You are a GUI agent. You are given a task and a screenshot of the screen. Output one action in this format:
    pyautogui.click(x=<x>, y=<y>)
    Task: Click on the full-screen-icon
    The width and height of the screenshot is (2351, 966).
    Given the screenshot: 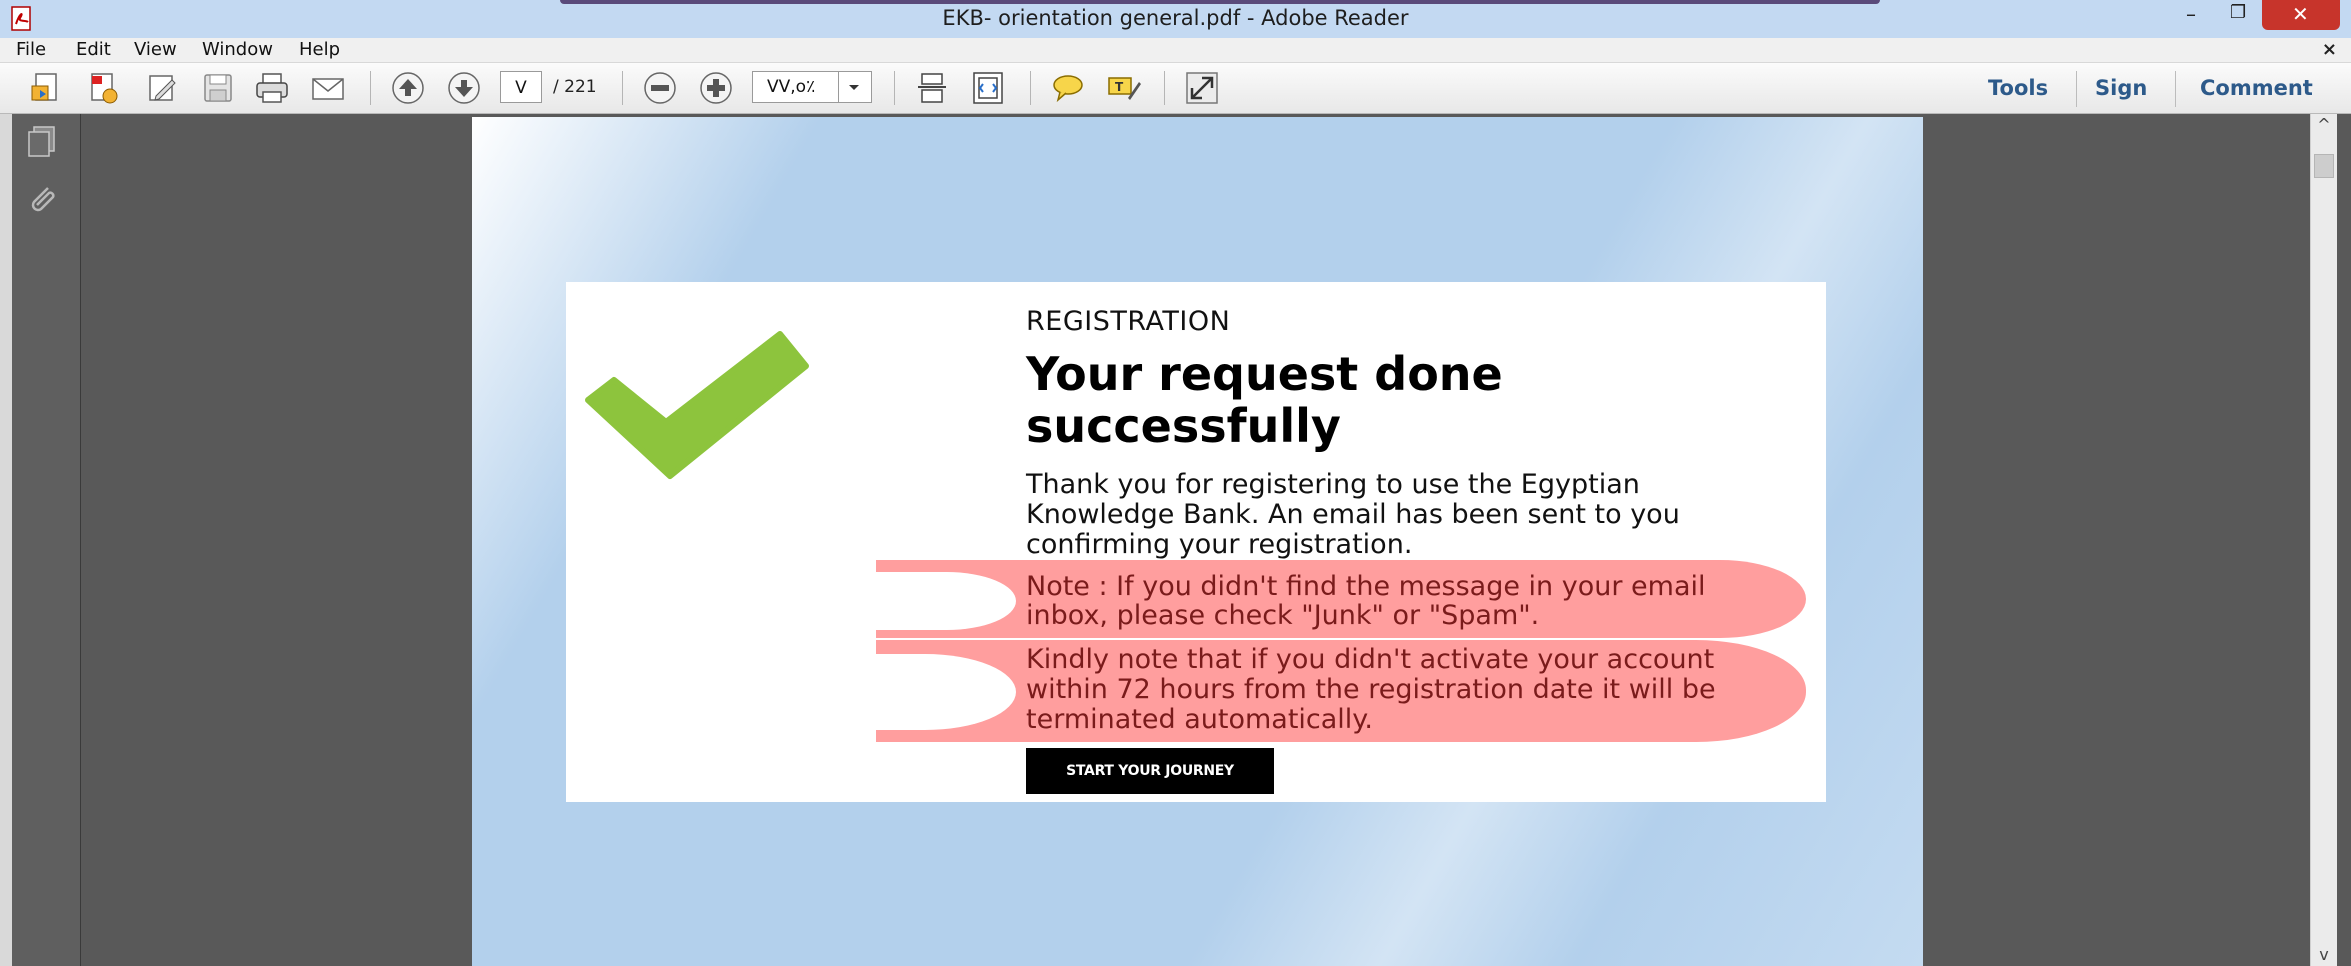 What is the action you would take?
    pyautogui.click(x=1202, y=88)
    